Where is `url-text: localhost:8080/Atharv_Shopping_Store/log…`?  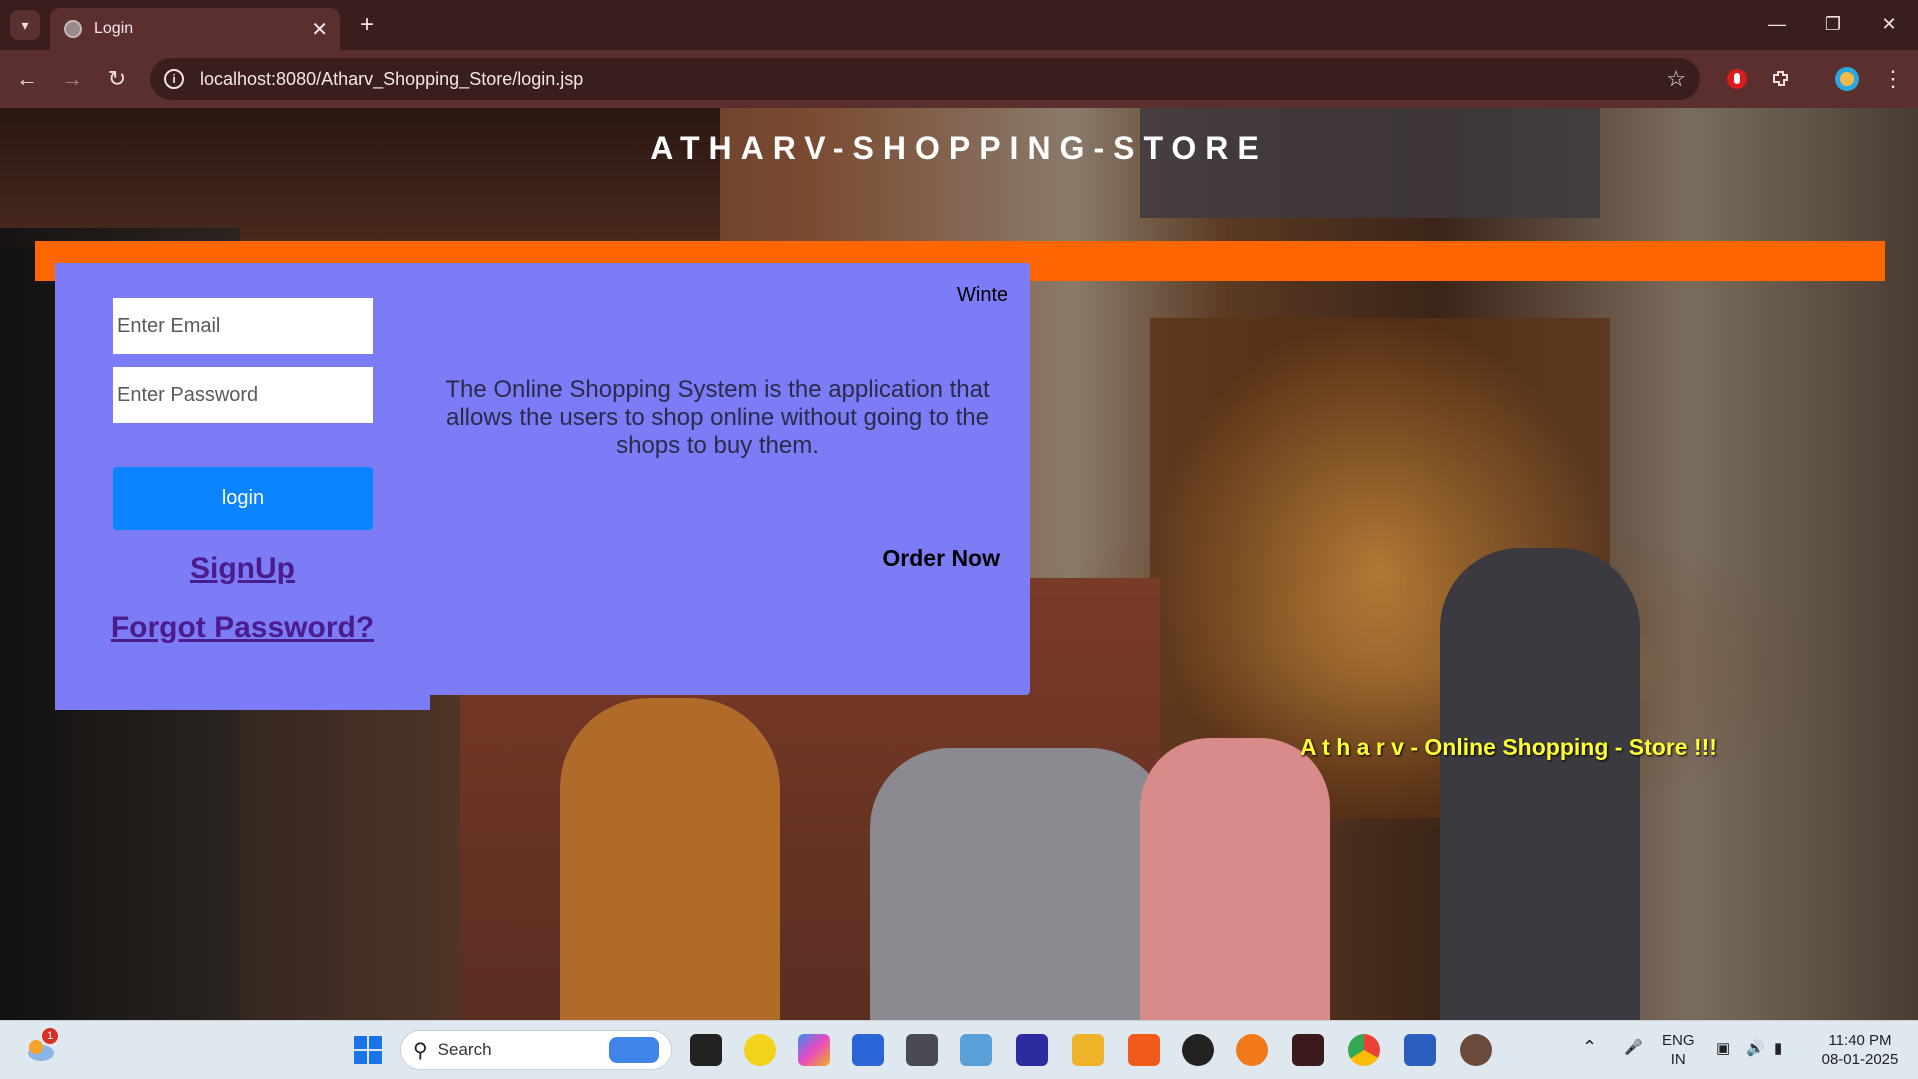 url-text: localhost:8080/Atharv_Shopping_Store/log… is located at coordinates (933, 79).